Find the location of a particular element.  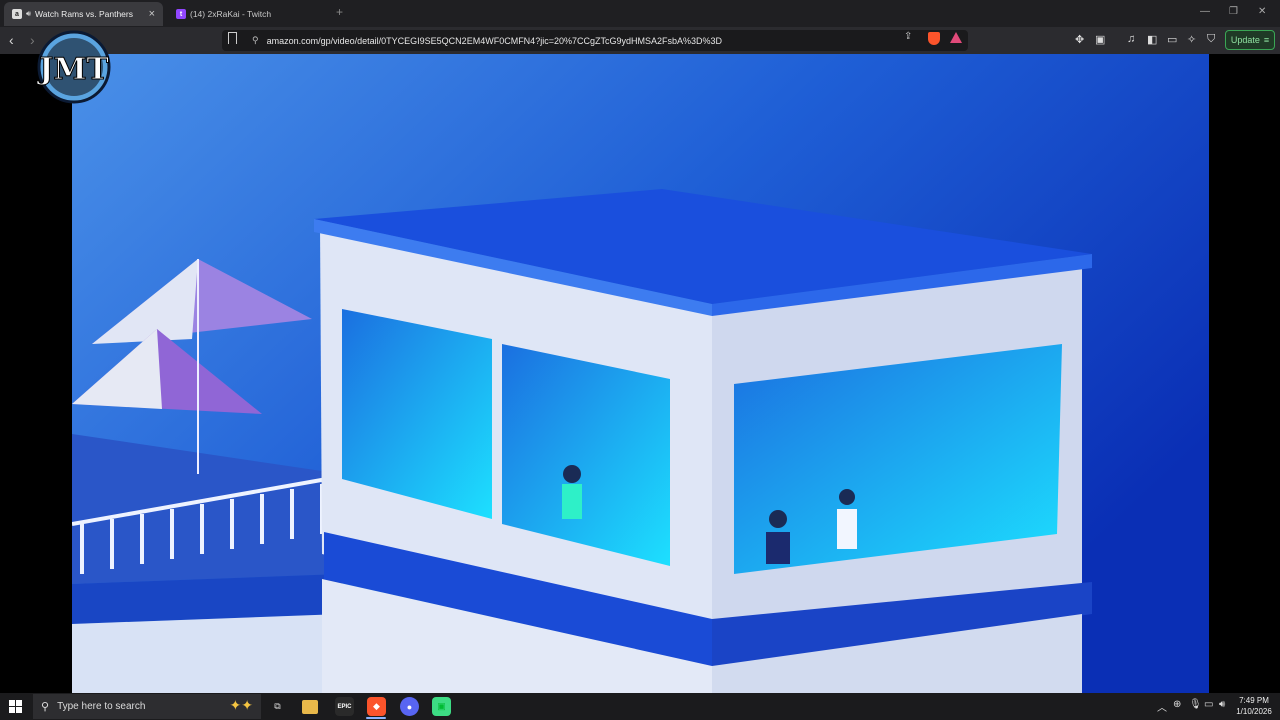

chevron-up-icon: ︿ is located at coordinates (1162, 706).